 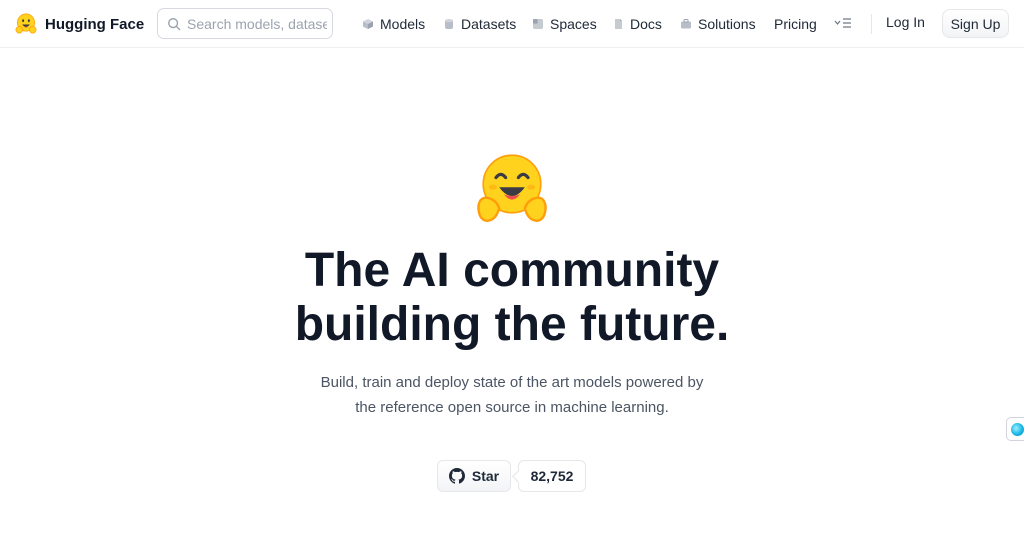 What do you see at coordinates (573, 24) in the screenshot?
I see `nav-item-label: Spaces` at bounding box center [573, 24].